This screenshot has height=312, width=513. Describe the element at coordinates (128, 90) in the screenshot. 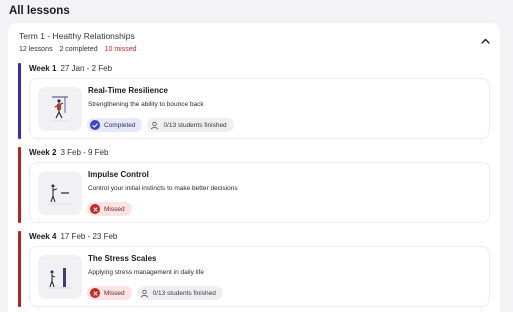

I see `lesson-title: Real-Time Resilience` at that location.